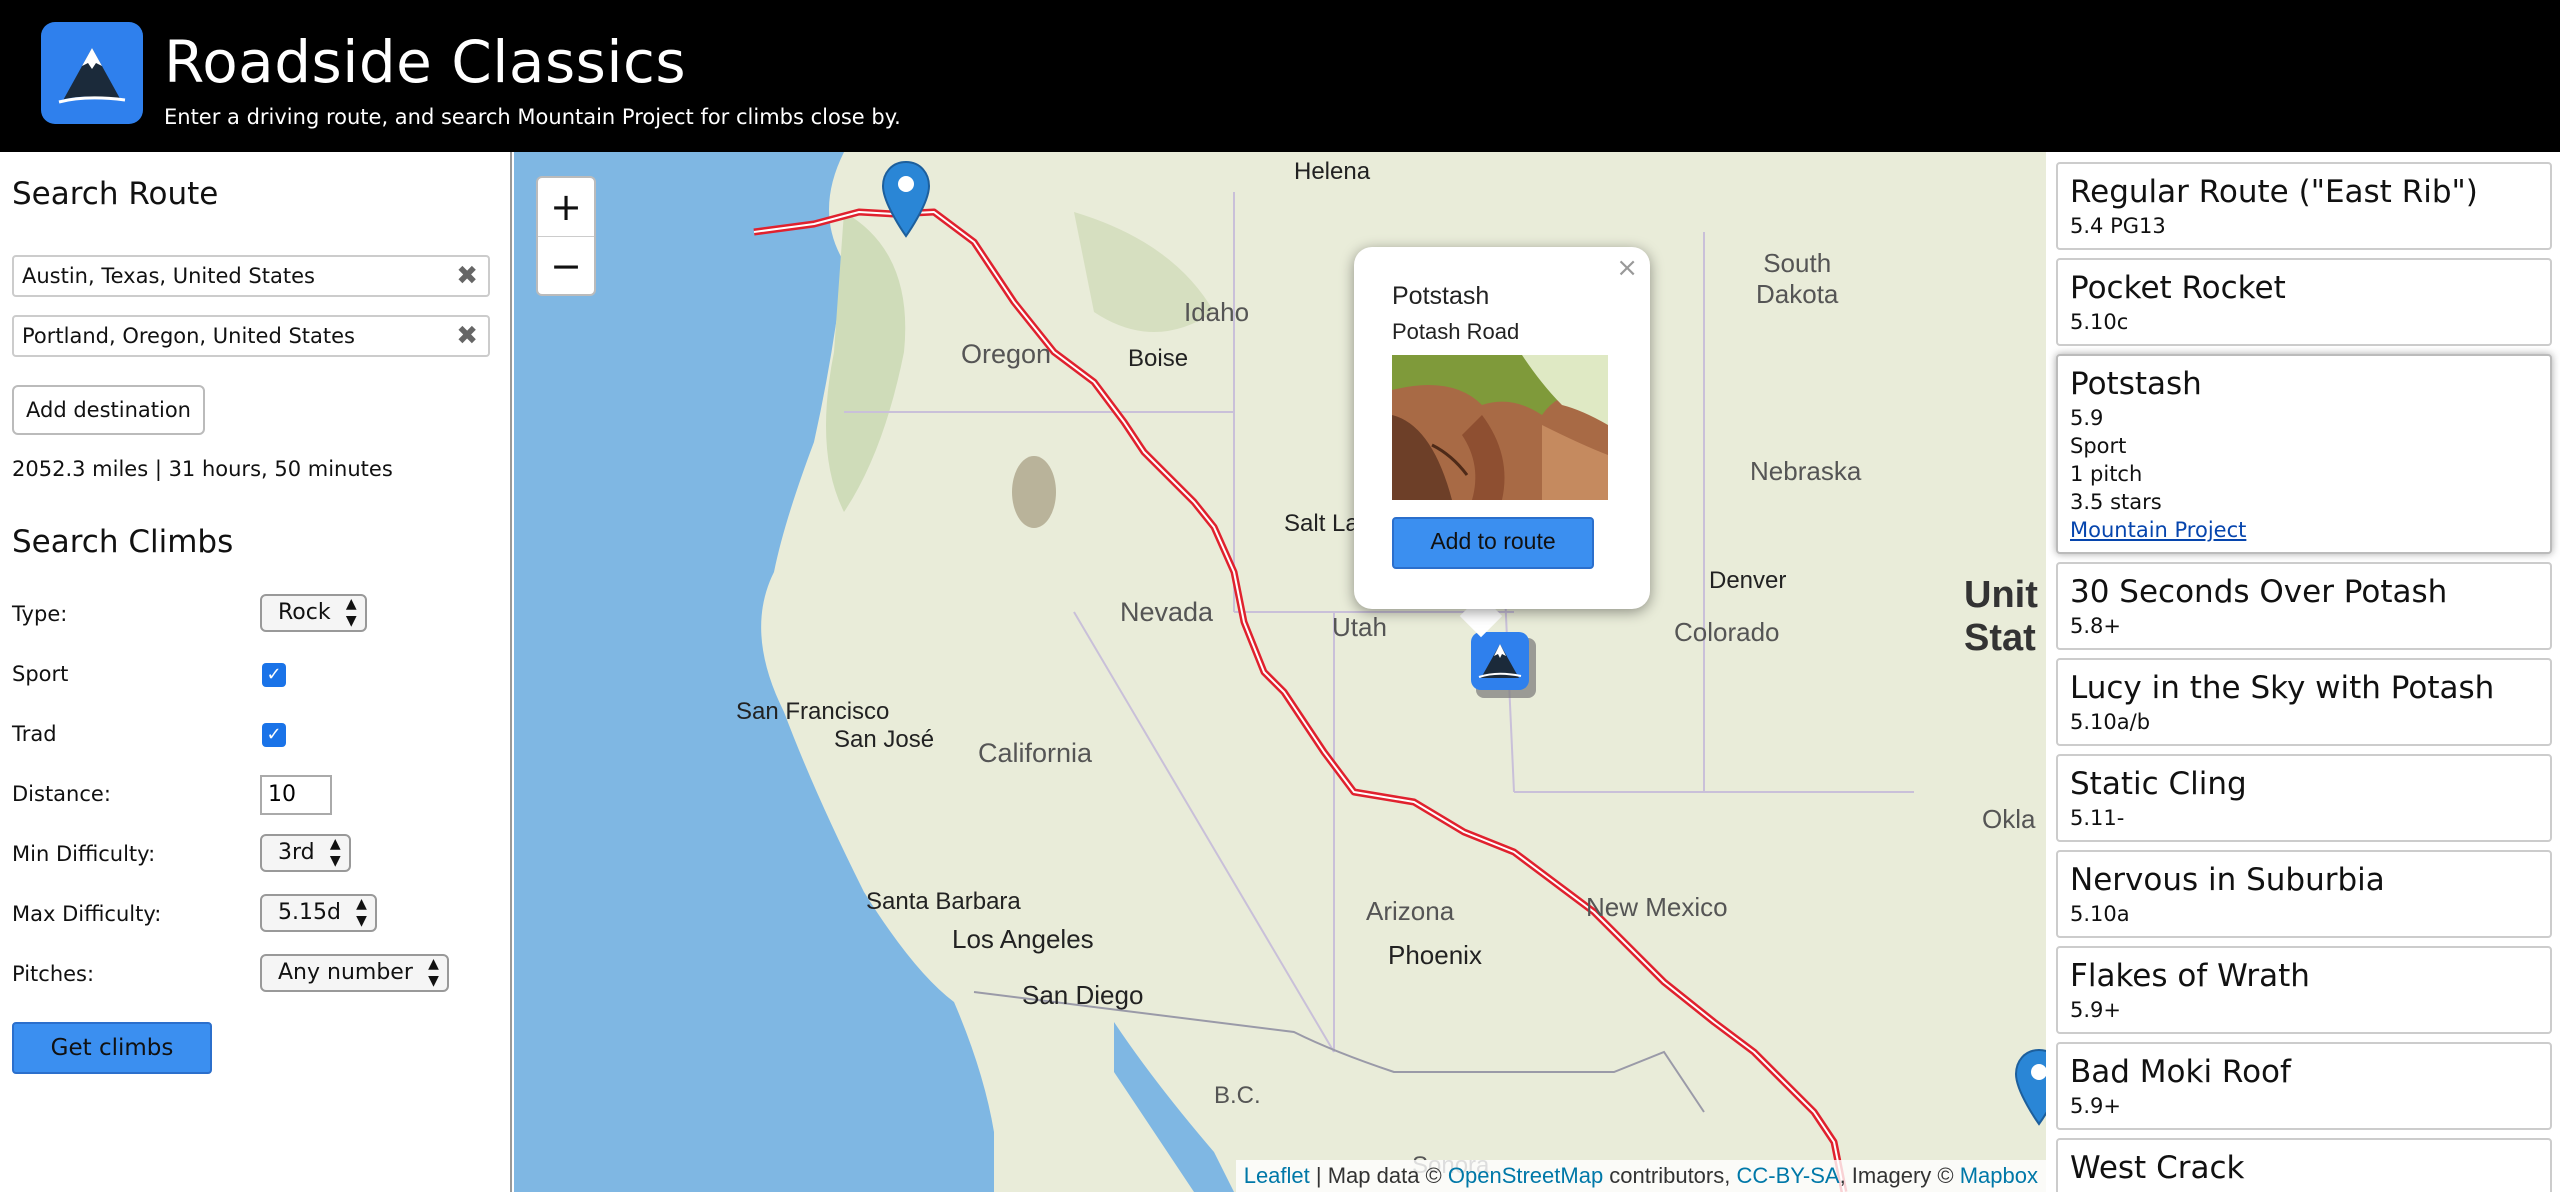  Describe the element at coordinates (1493, 543) in the screenshot. I see `add-to-route-button: Add to route` at that location.